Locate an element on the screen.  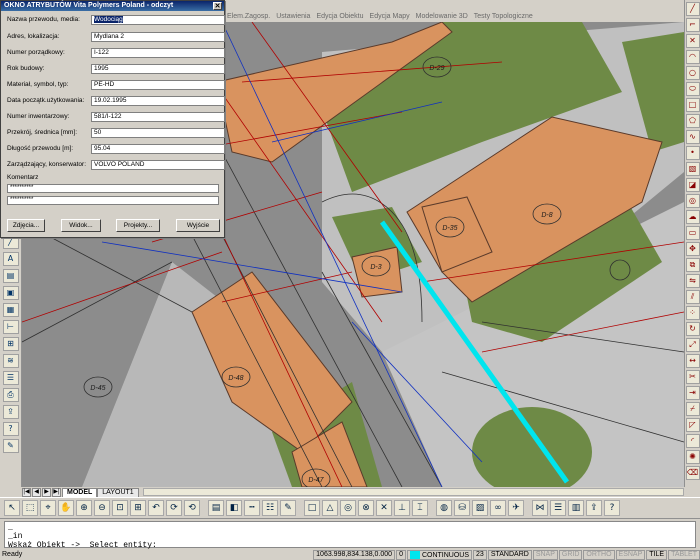
layers-icon: ▤ is located at coordinates (10, 276).